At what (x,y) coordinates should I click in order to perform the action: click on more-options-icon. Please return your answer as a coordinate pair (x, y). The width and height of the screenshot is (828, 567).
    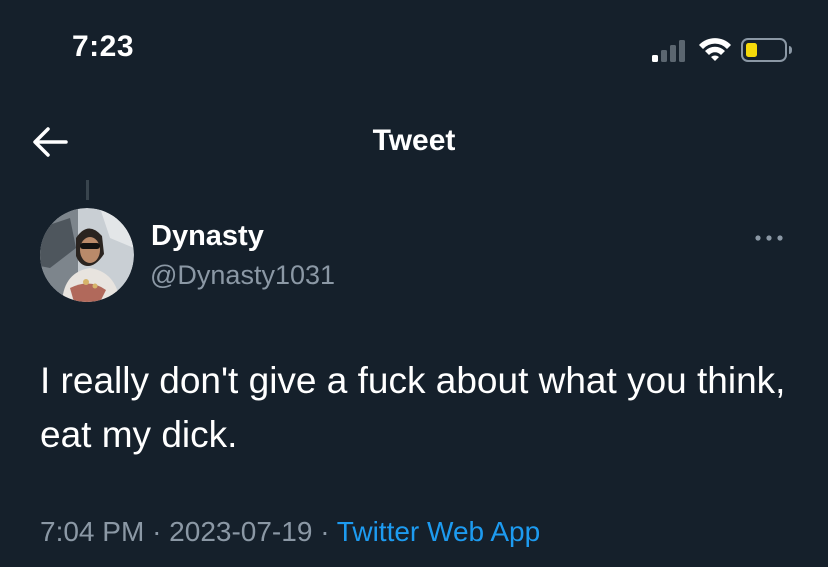
    Looking at the image, I should click on (770, 238).